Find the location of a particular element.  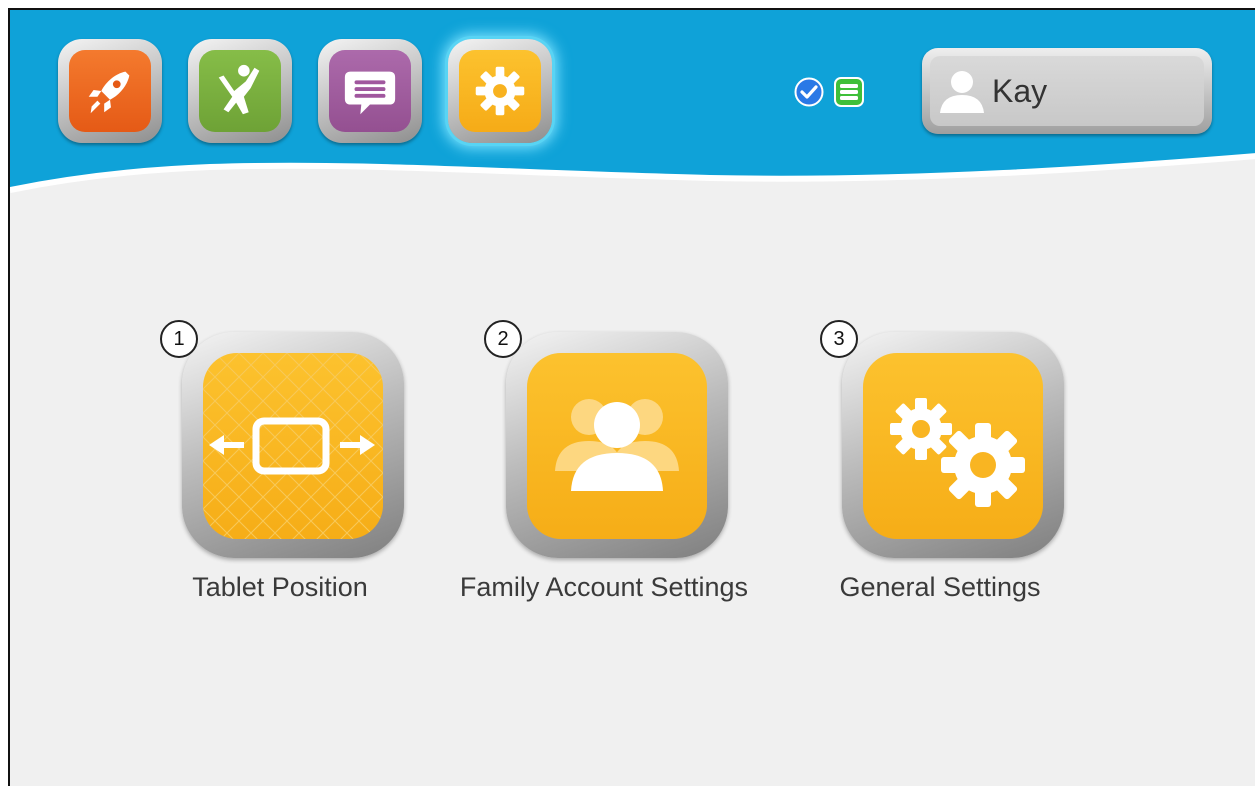

speech-bubble-icon is located at coordinates (370, 93).